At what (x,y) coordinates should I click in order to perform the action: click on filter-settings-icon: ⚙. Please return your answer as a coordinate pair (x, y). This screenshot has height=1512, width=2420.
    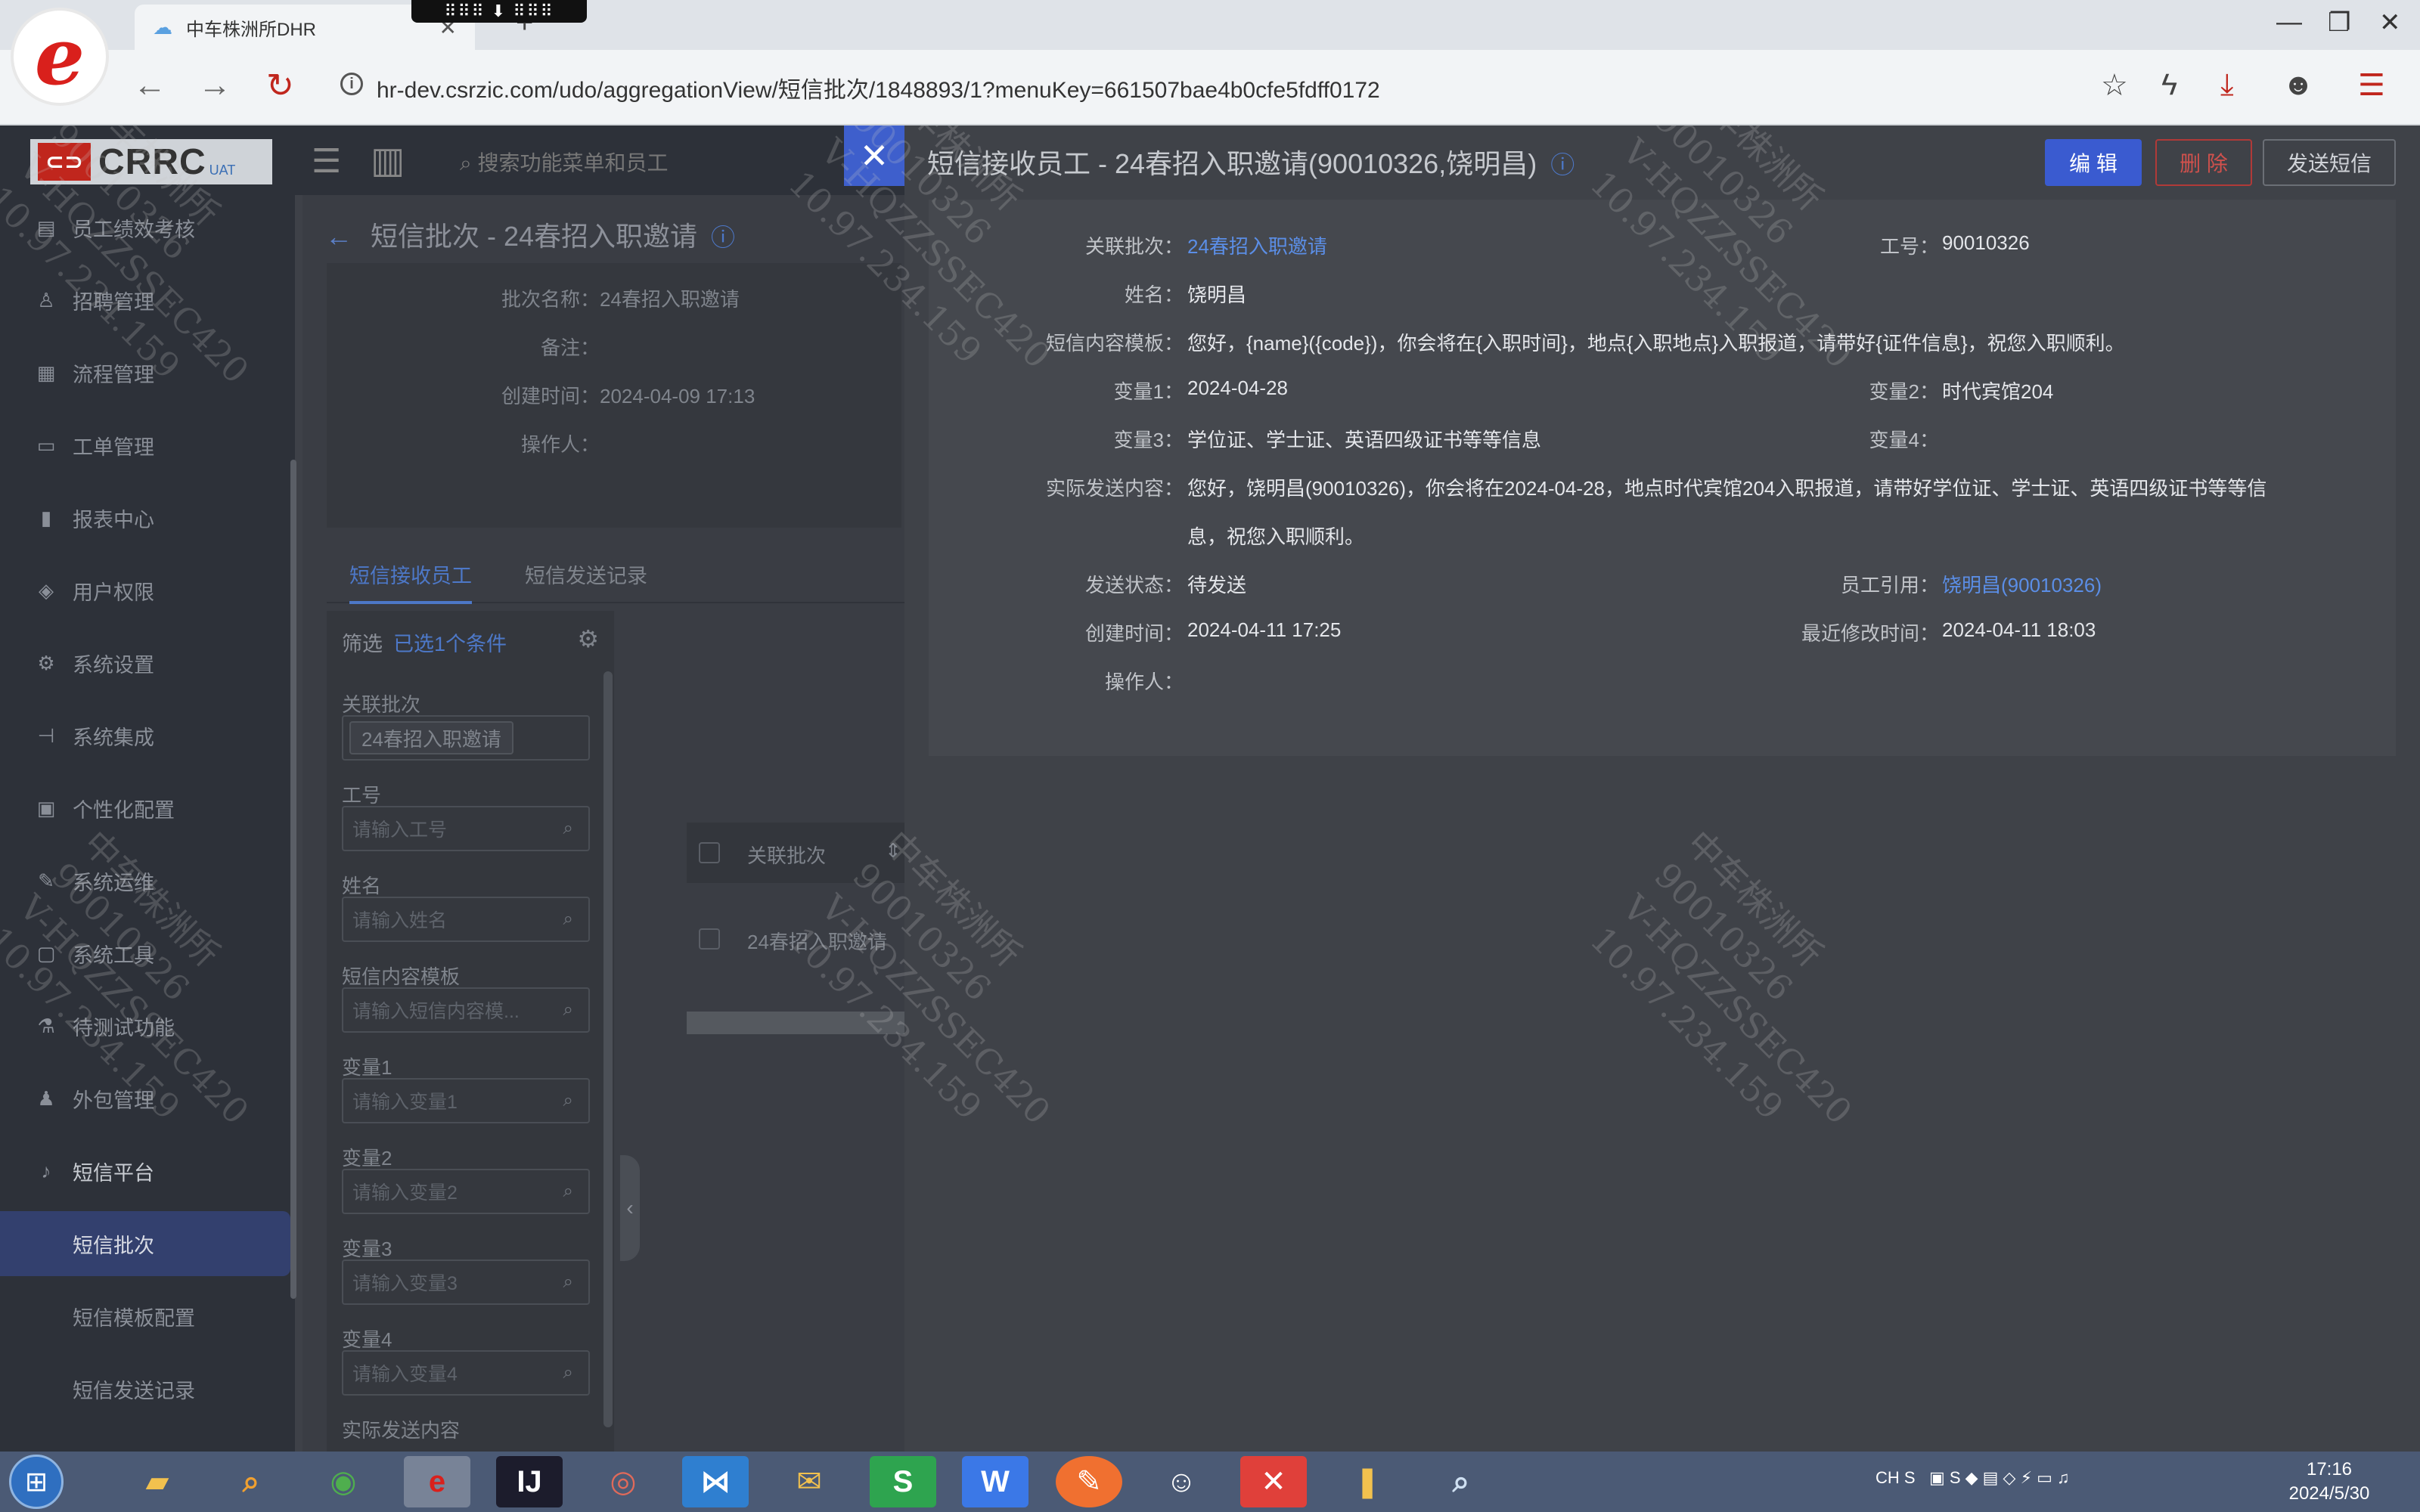
    Looking at the image, I should click on (588, 638).